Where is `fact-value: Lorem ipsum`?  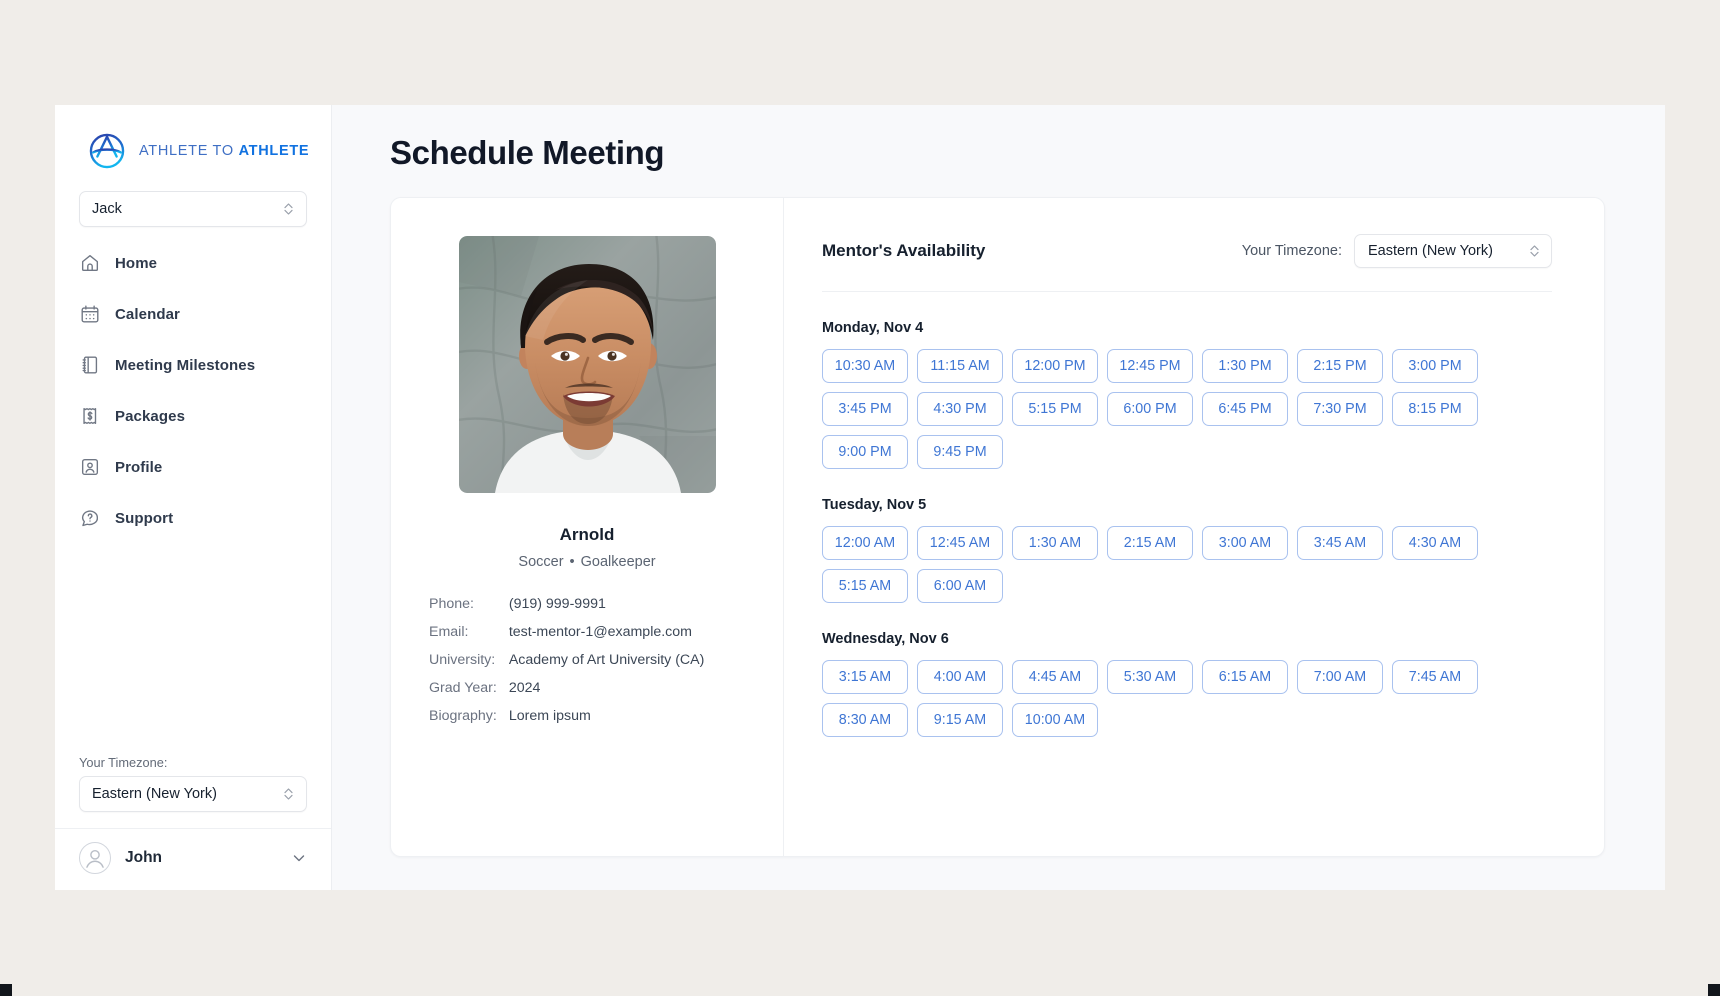
fact-value: Lorem ipsum is located at coordinates (549, 716).